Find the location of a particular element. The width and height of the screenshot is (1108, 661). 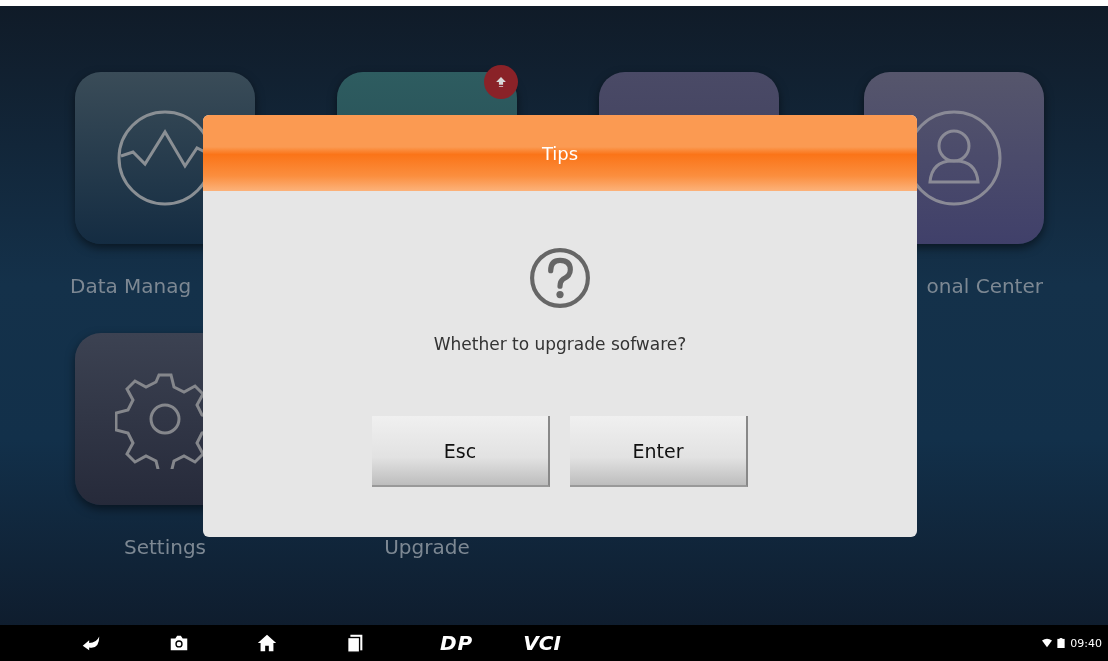

app-label: Settings is located at coordinates (165, 547).